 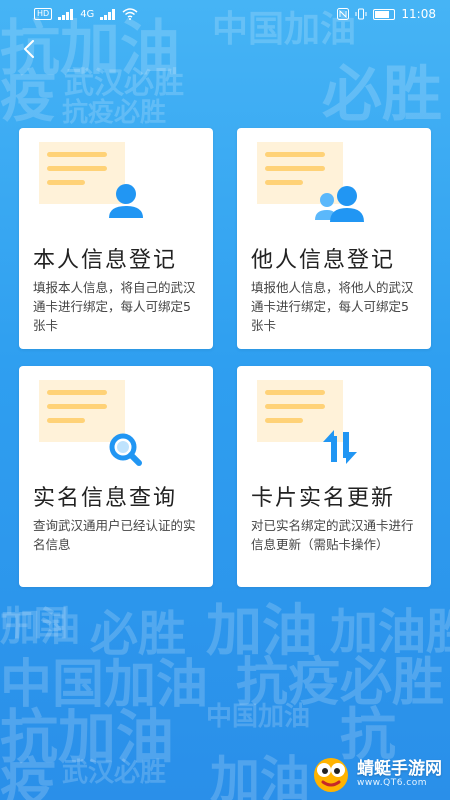 I want to click on chevron-left-icon, so click(x=29, y=49).